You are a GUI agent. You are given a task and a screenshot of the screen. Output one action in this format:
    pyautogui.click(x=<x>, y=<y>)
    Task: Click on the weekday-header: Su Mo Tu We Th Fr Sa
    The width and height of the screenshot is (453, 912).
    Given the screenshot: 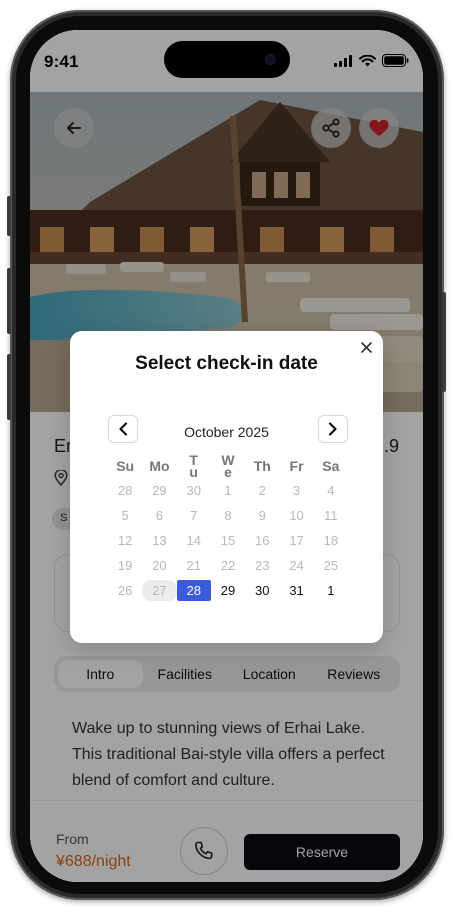 What is the action you would take?
    pyautogui.click(x=228, y=465)
    